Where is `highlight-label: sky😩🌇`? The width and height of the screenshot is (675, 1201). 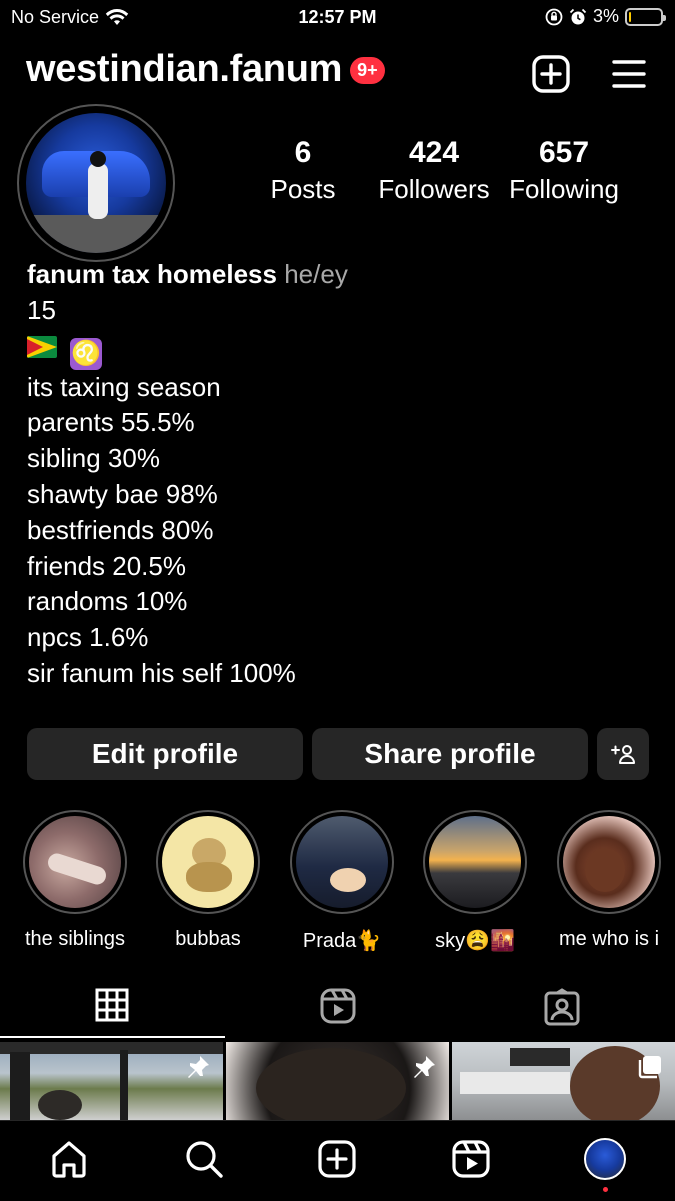 highlight-label: sky😩🌇 is located at coordinates (475, 941).